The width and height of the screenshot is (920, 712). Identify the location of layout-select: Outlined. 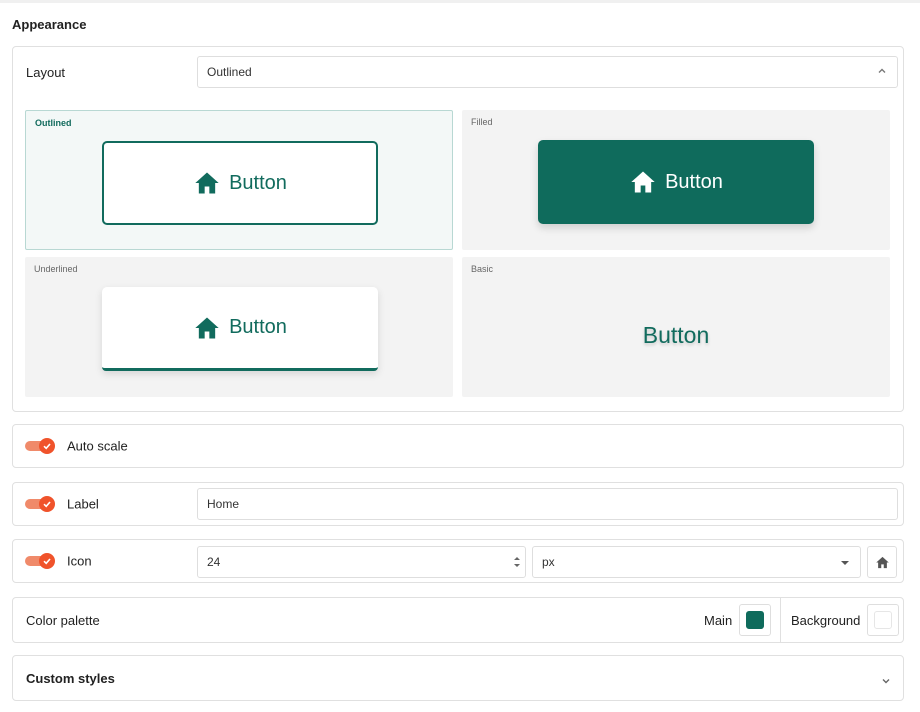
(547, 72).